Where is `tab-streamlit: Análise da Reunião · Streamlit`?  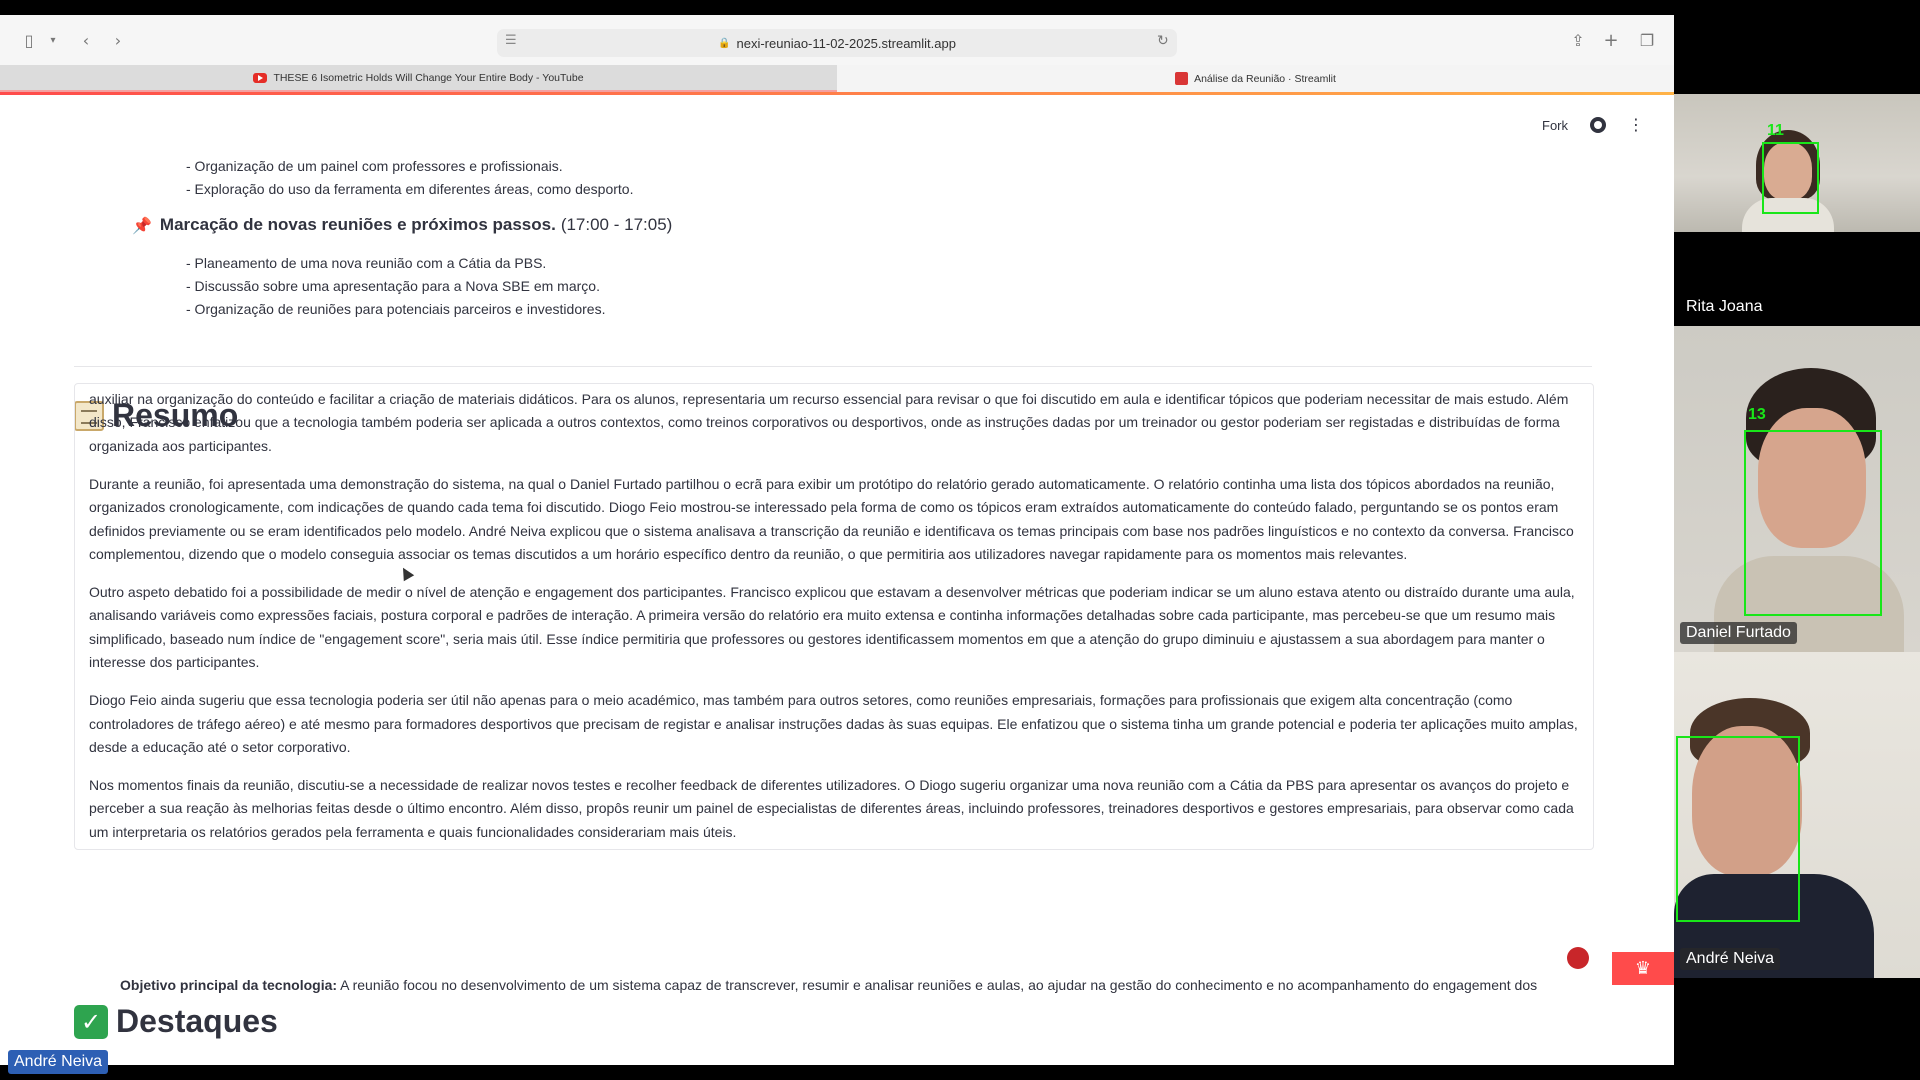 tab-streamlit: Análise da Reunião · Streamlit is located at coordinates (1255, 78).